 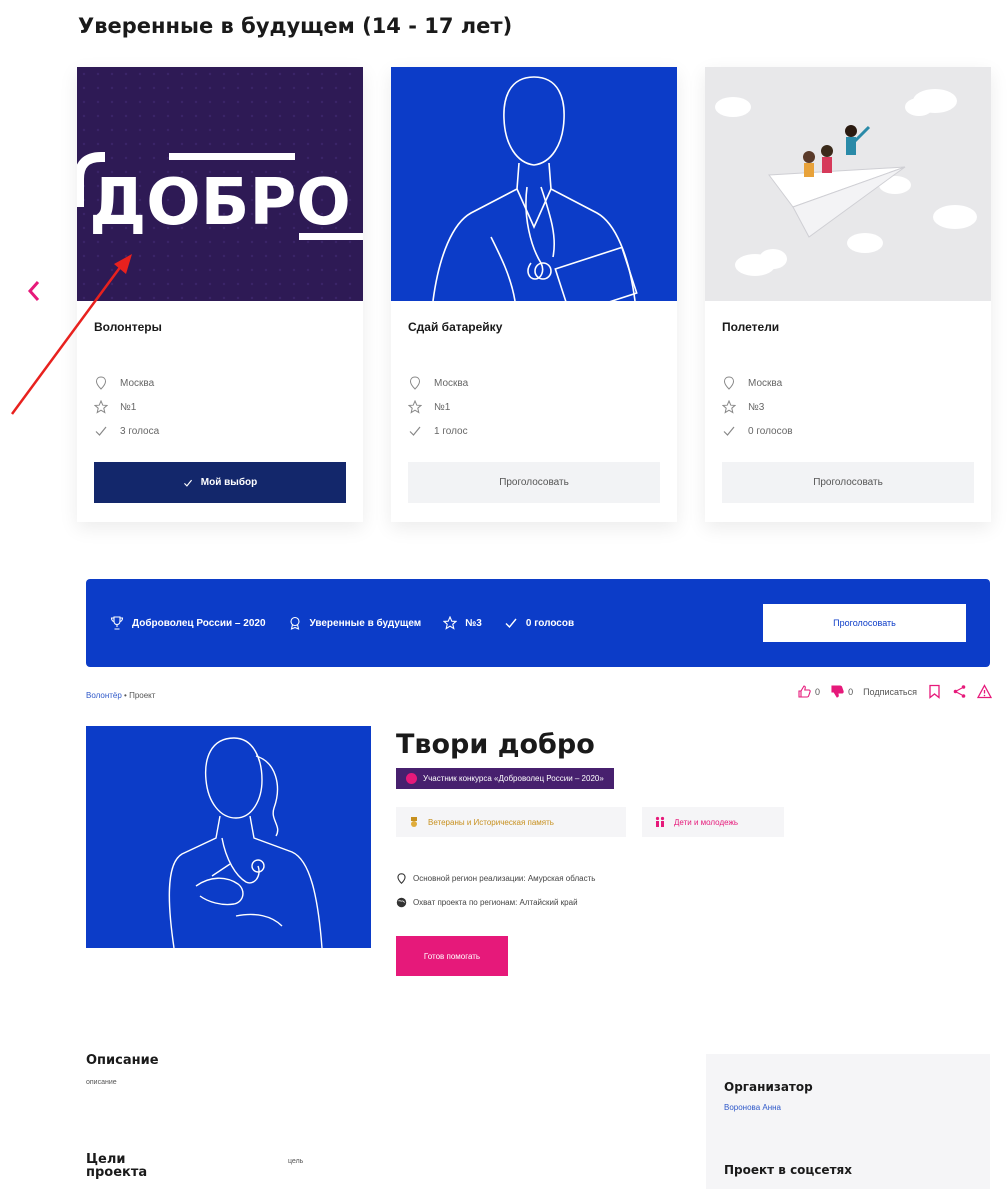 What do you see at coordinates (411, 778) in the screenshot?
I see `badge-dot-icon` at bounding box center [411, 778].